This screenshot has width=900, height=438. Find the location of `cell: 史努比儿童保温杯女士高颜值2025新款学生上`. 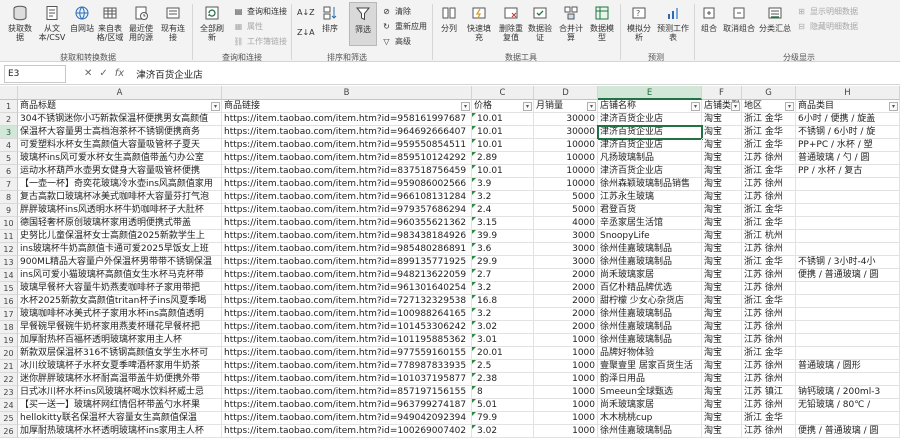

cell: 史努比儿童保温杯女士高颜值2025新款学生上 is located at coordinates (120, 236).